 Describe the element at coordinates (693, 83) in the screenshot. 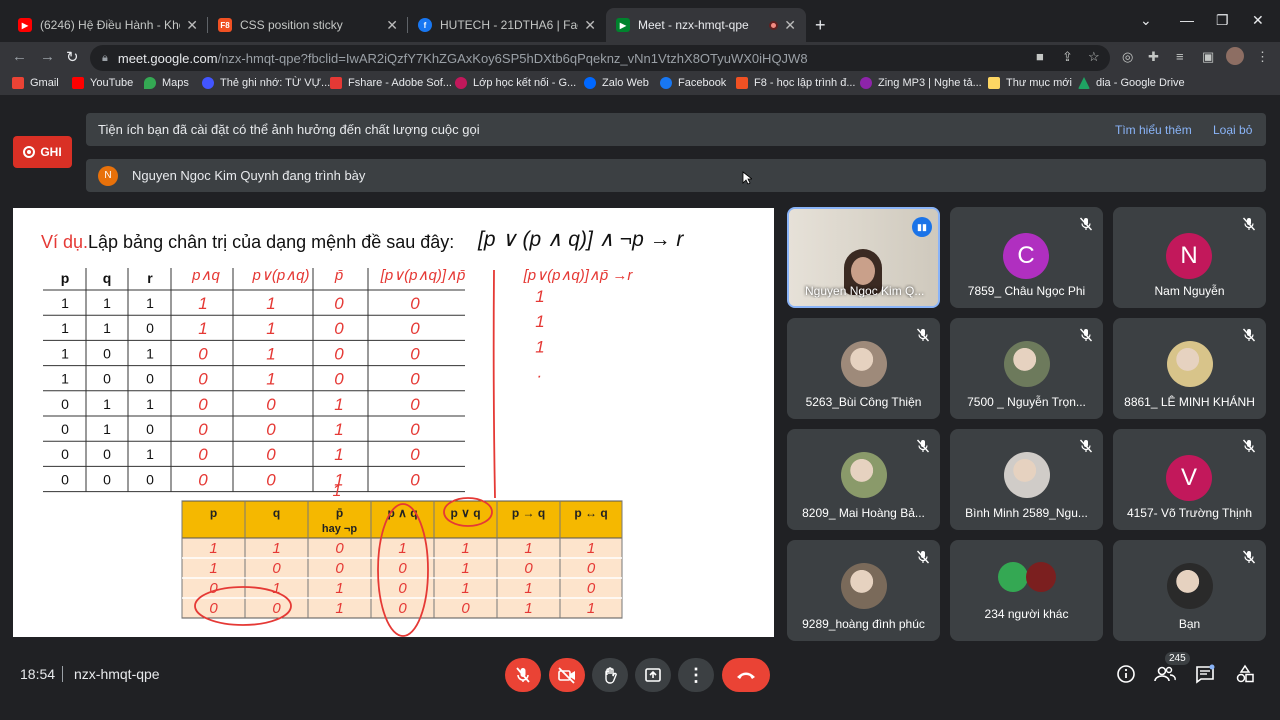

I see `bookmark-facebook: Facebook` at that location.